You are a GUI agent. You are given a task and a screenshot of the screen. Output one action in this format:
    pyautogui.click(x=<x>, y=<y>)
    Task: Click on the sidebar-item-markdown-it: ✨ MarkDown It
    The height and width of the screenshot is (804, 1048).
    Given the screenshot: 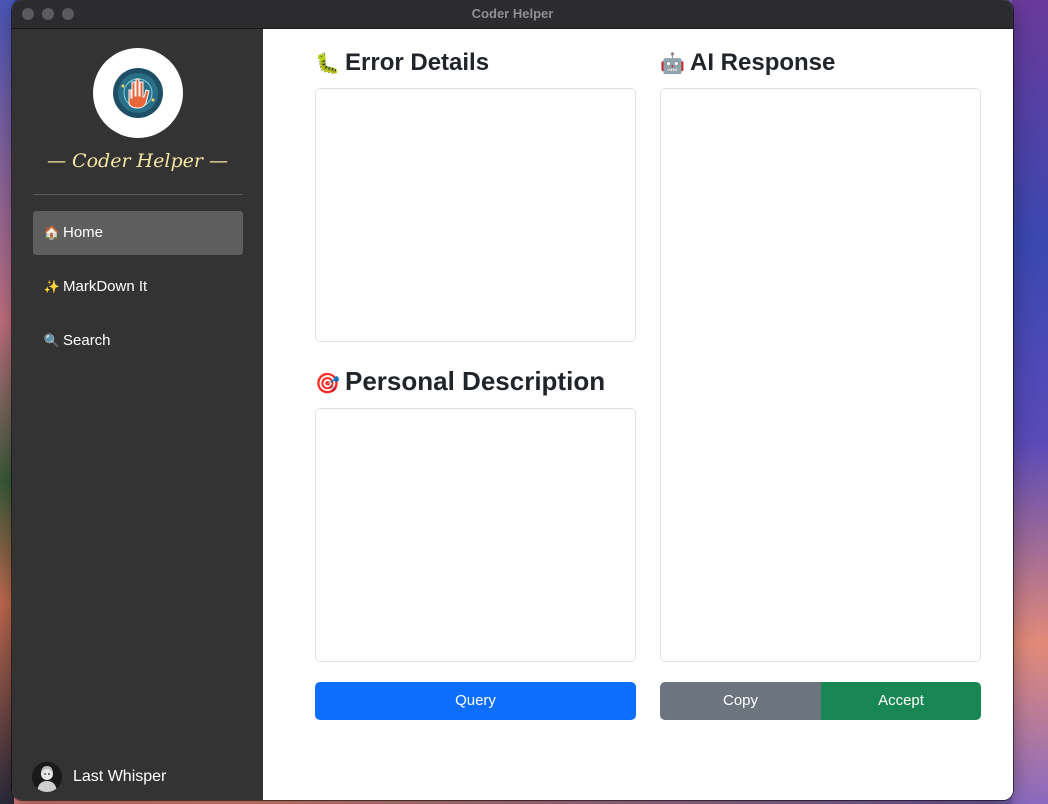 What is the action you would take?
    pyautogui.click(x=138, y=287)
    